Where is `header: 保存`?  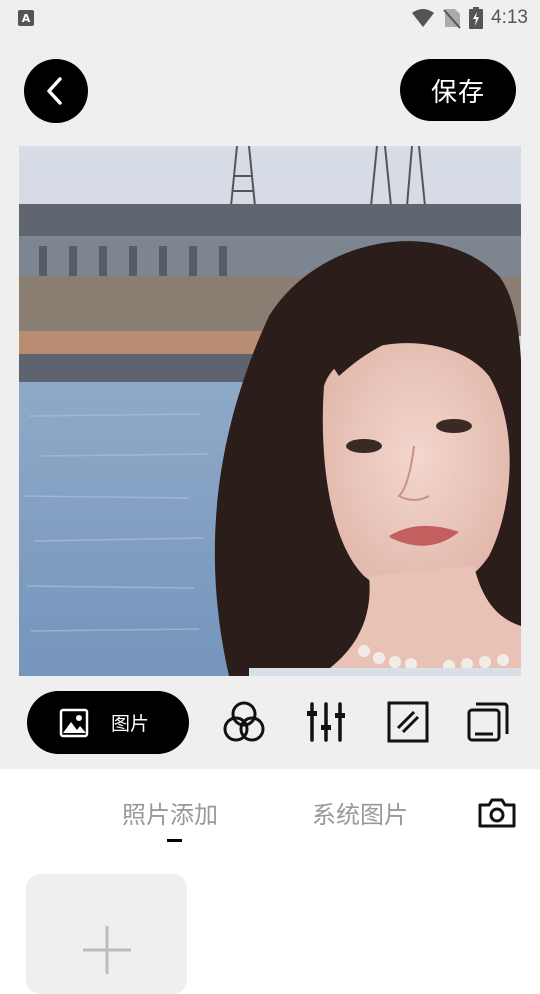
header: 保存 is located at coordinates (270, 91).